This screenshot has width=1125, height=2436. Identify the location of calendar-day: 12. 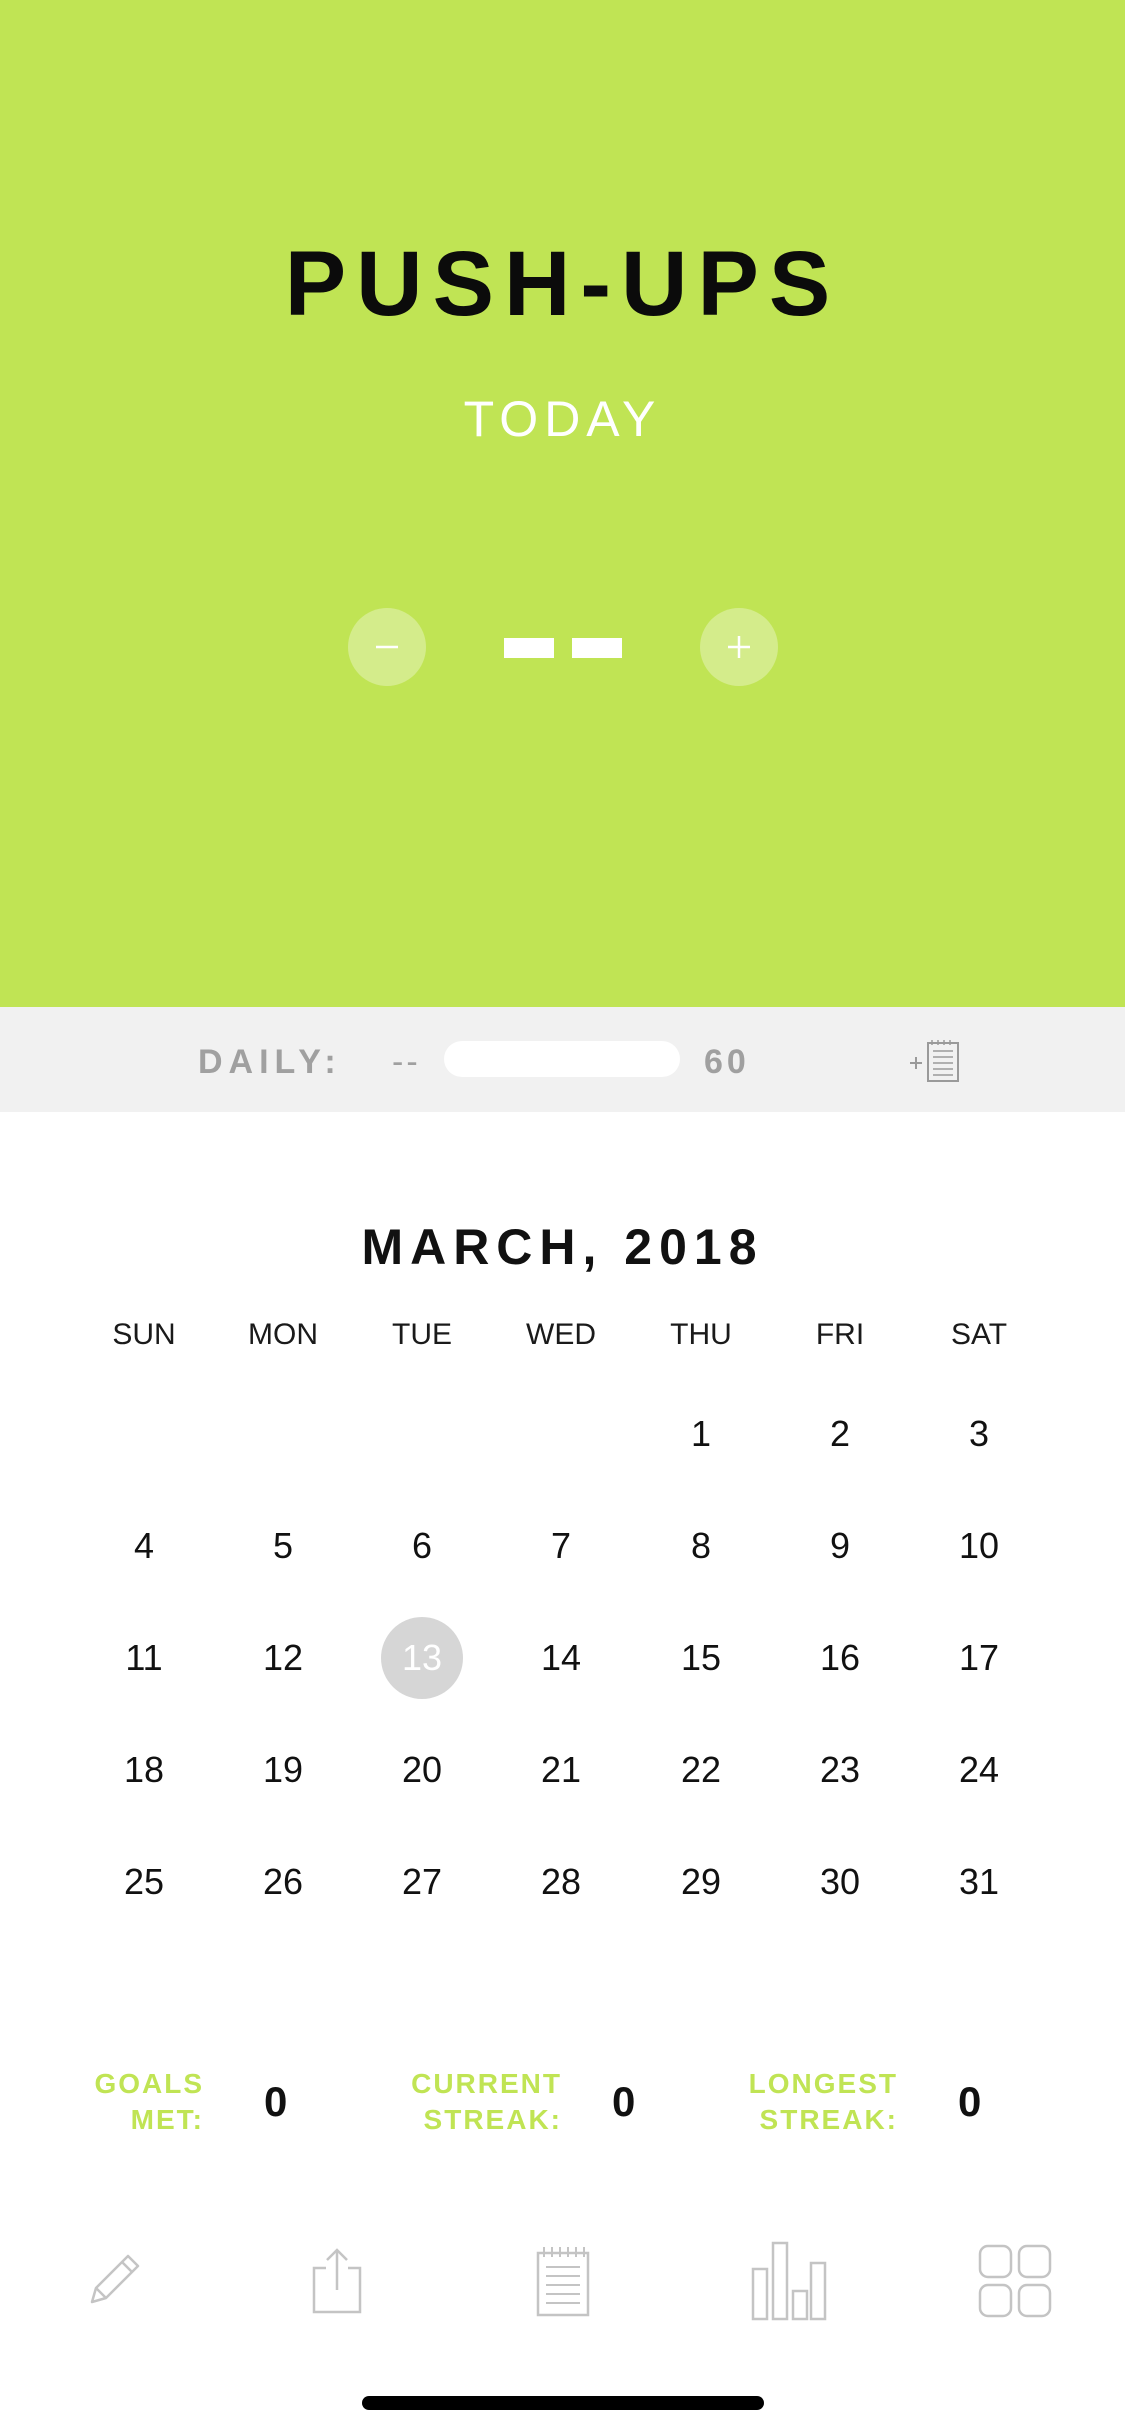
(283, 1658).